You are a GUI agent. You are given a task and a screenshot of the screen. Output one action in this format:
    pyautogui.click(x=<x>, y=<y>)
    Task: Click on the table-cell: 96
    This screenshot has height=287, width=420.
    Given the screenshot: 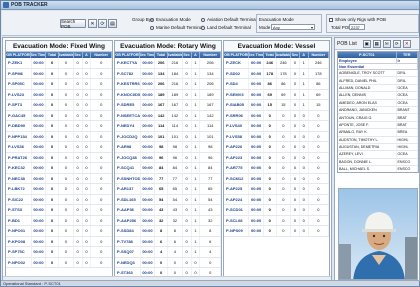 What is the action you would take?
    pyautogui.click(x=175, y=157)
    